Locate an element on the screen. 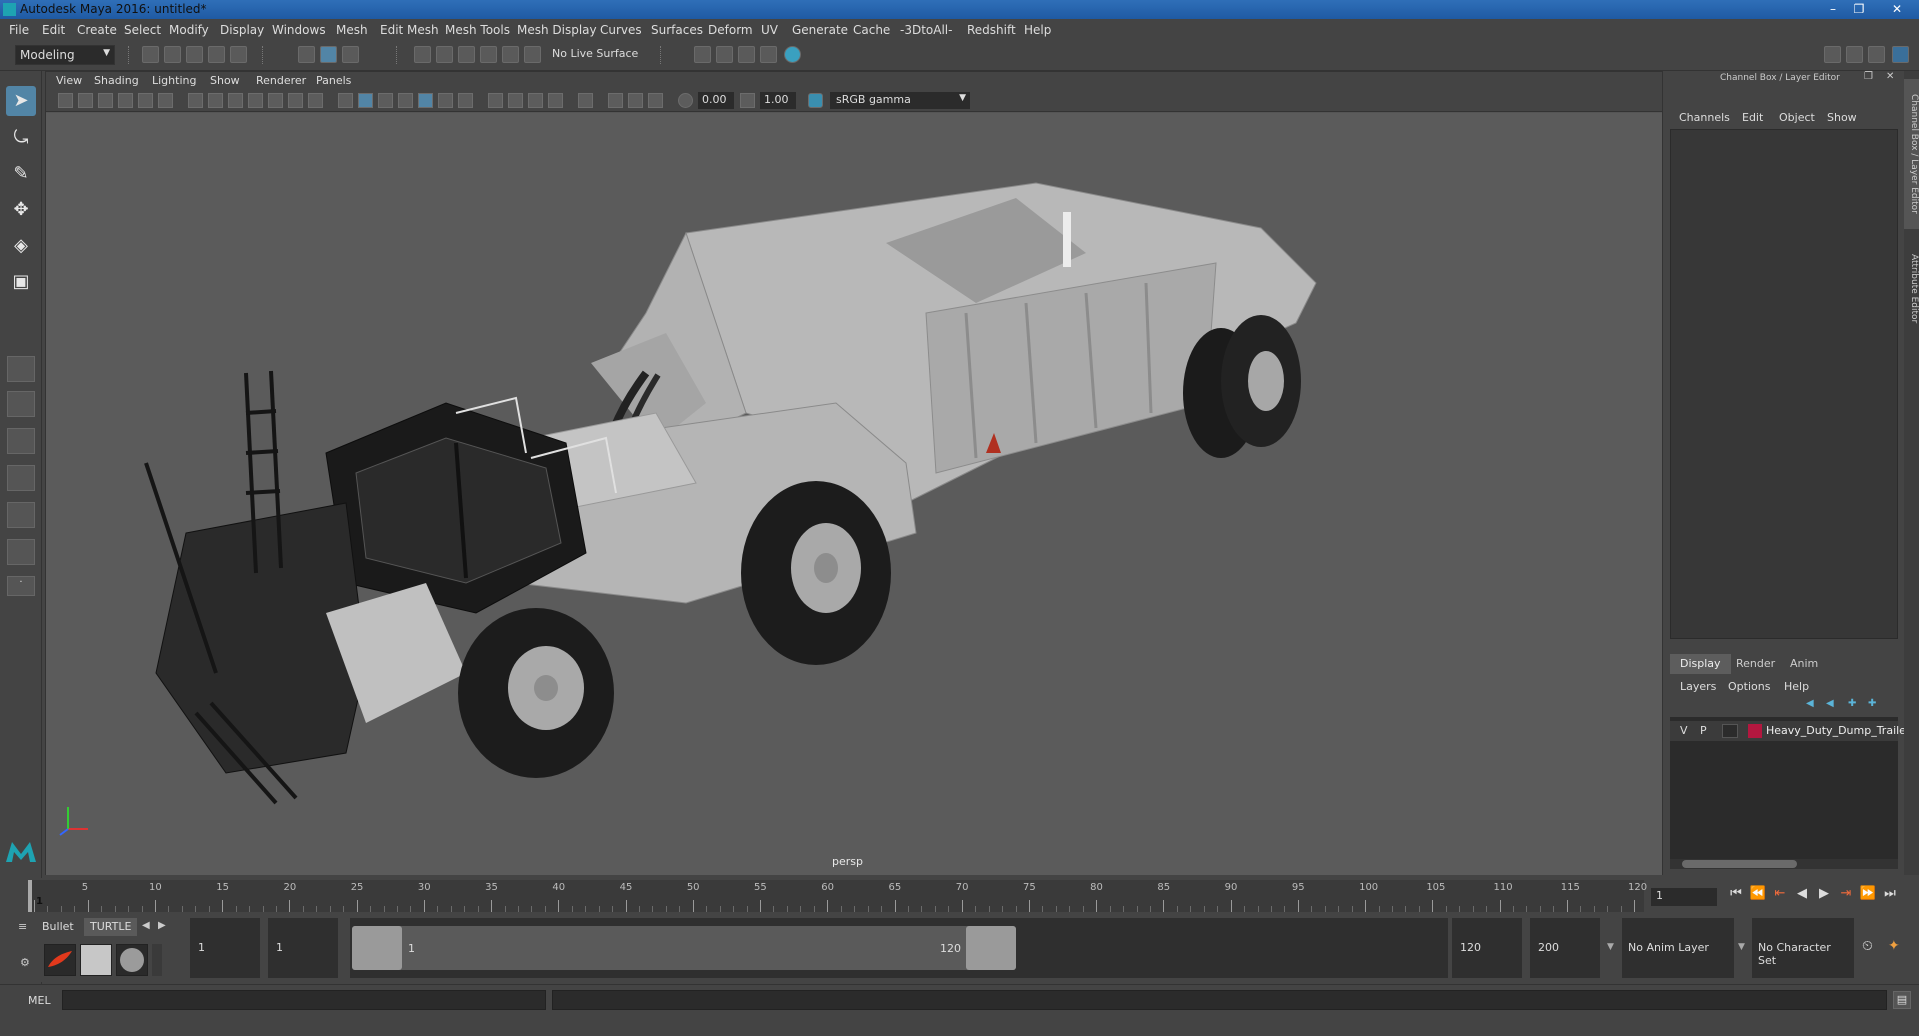 The height and width of the screenshot is (1036, 1919). live-surface-label: No Live Surface is located at coordinates (595, 53).